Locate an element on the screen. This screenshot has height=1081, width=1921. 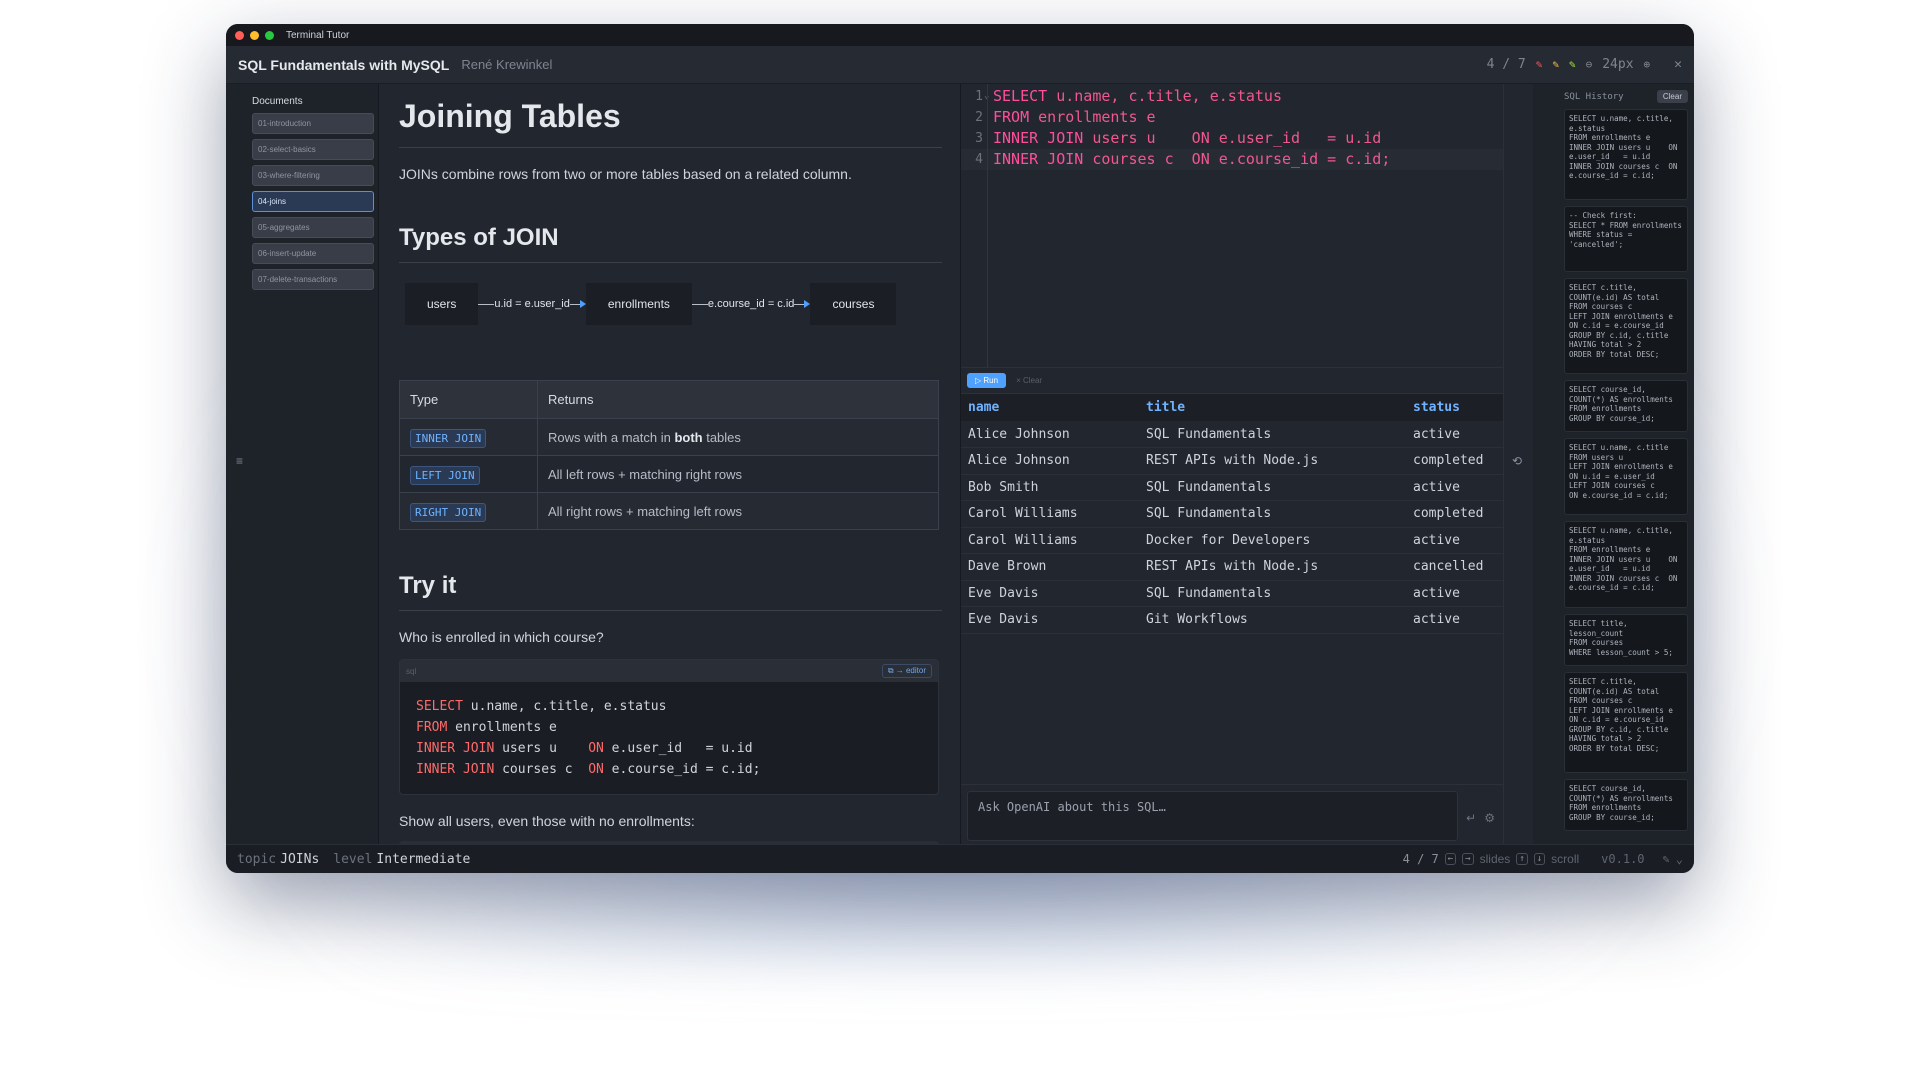
sidebar-item-insert-update: 06-insert-update is located at coordinates (313, 253).